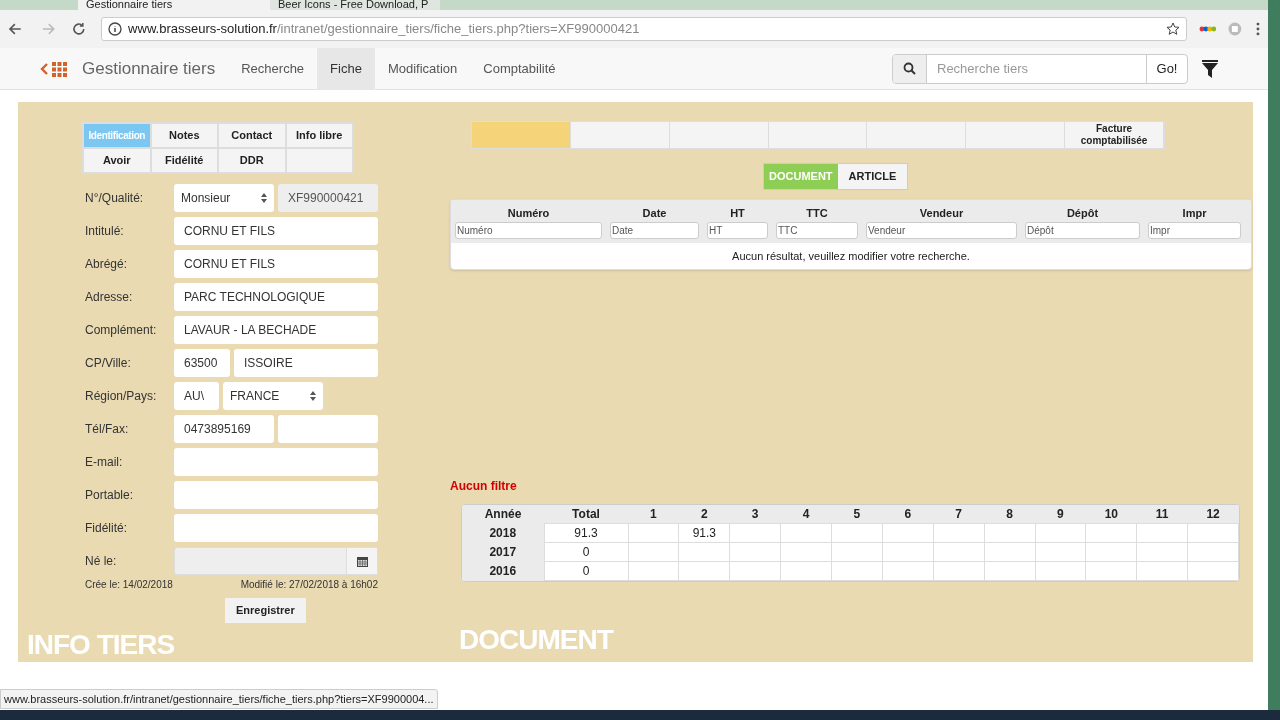  I want to click on extension-icon, so click(1207, 29).